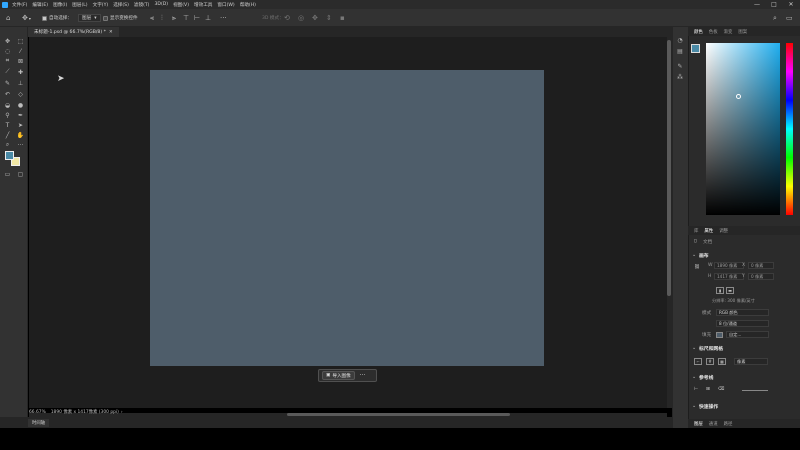 This screenshot has width=800, height=450. Describe the element at coordinates (5, 4) in the screenshot. I see `photoshop-logo-icon` at that location.